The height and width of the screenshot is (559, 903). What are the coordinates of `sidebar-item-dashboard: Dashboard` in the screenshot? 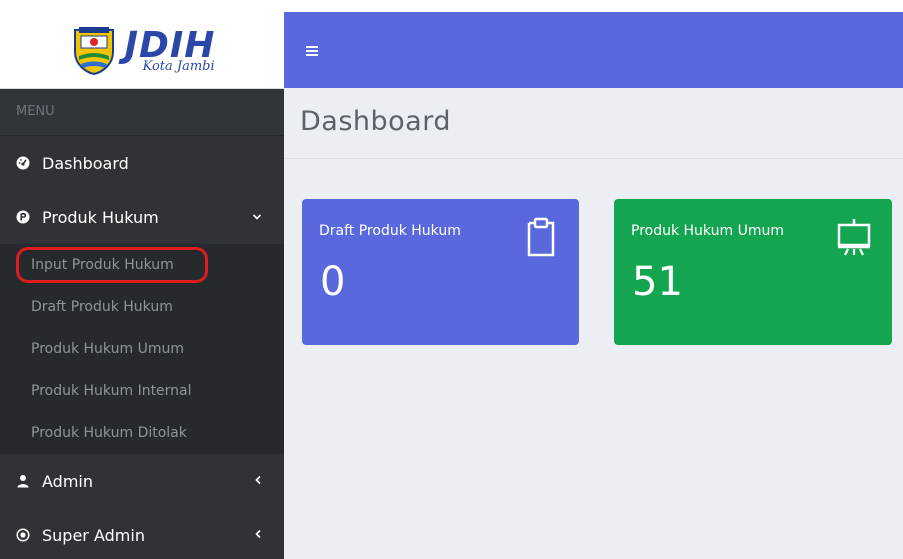 It's located at (142, 163).